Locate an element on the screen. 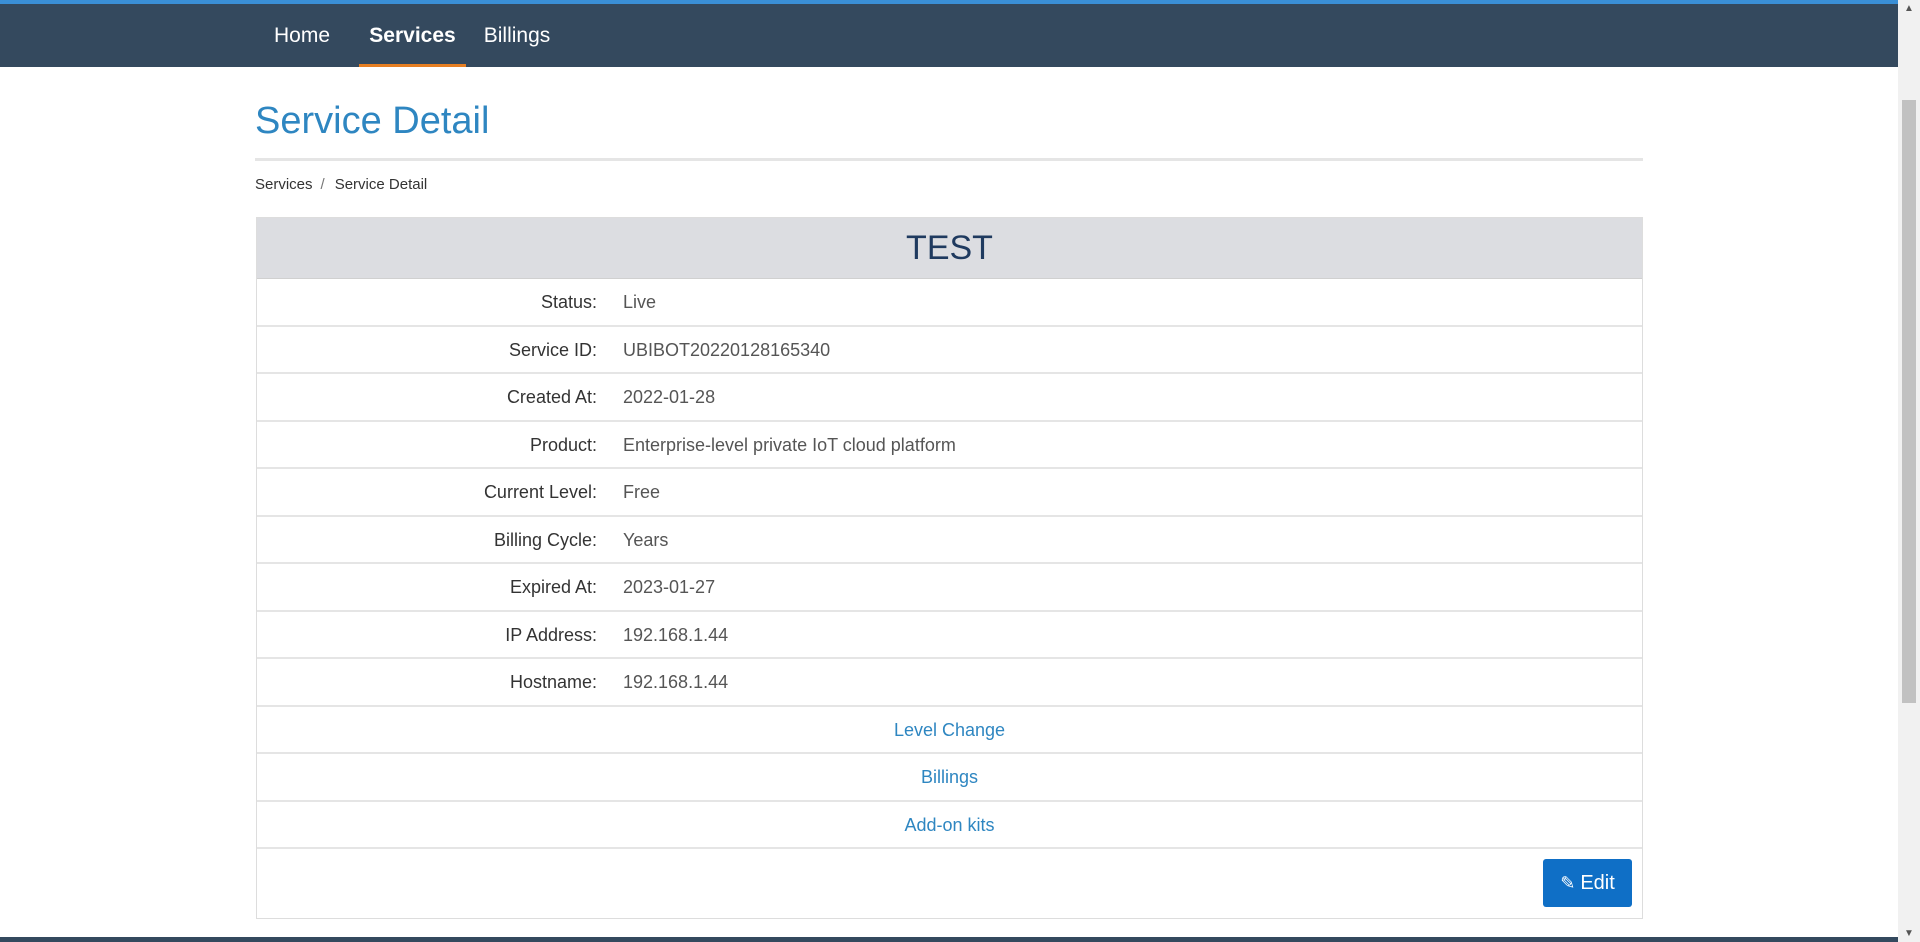 The image size is (1920, 942). product-label: Product: is located at coordinates (563, 444).